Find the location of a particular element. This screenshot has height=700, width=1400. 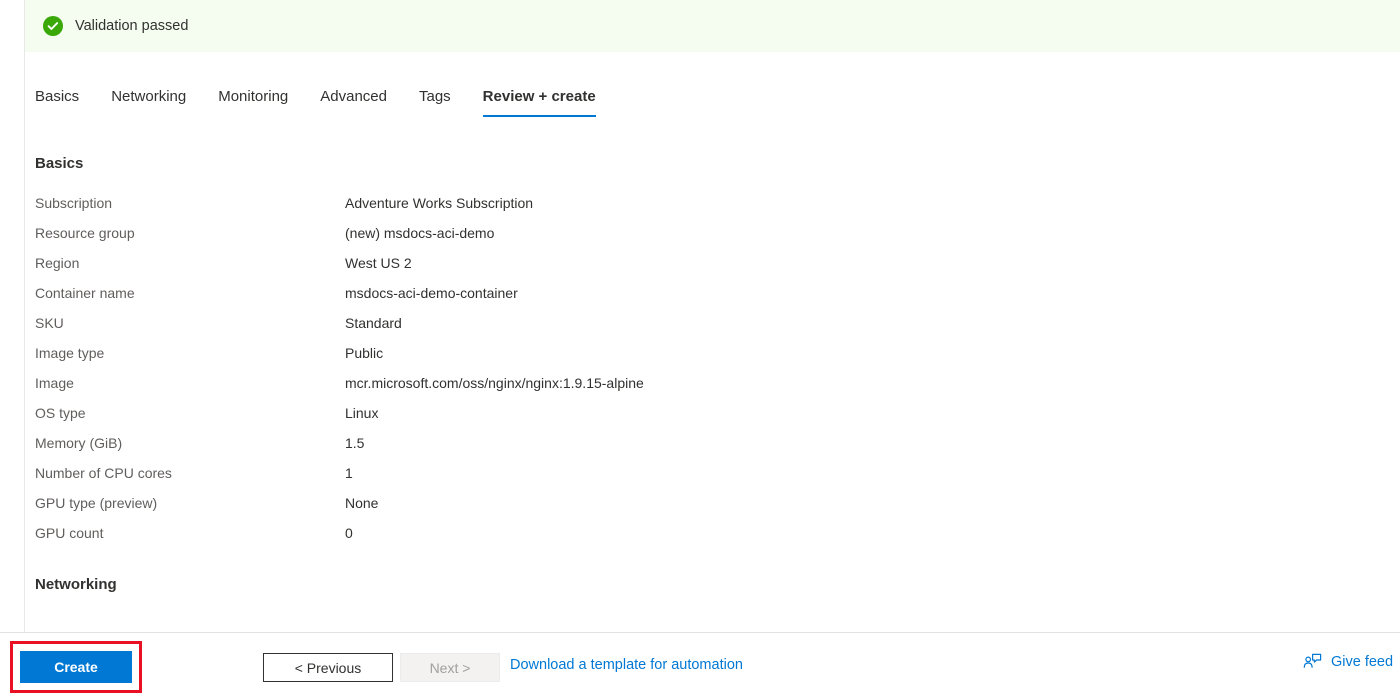

give-feedback-label: Give feed is located at coordinates (1362, 662).